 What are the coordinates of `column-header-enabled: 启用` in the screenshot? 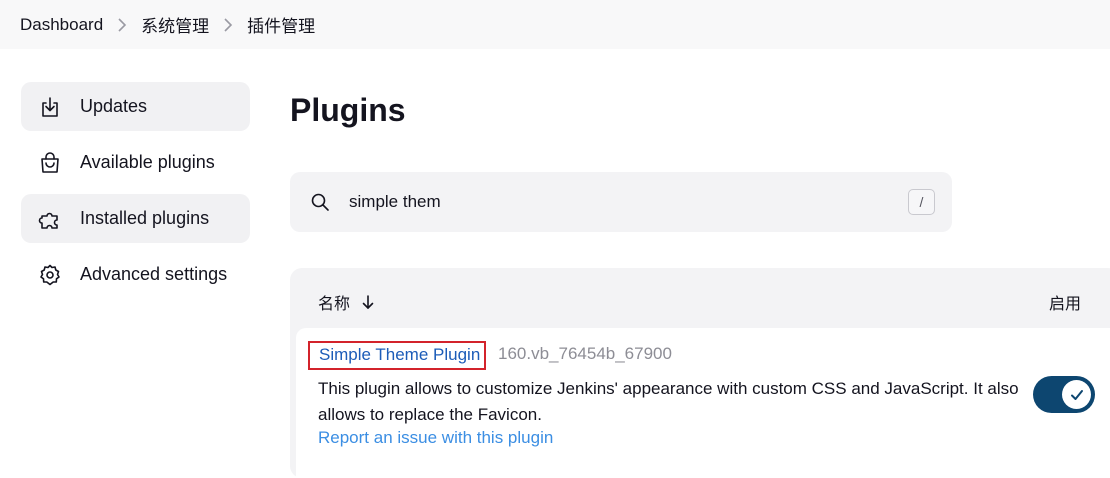 It's located at (1065, 304).